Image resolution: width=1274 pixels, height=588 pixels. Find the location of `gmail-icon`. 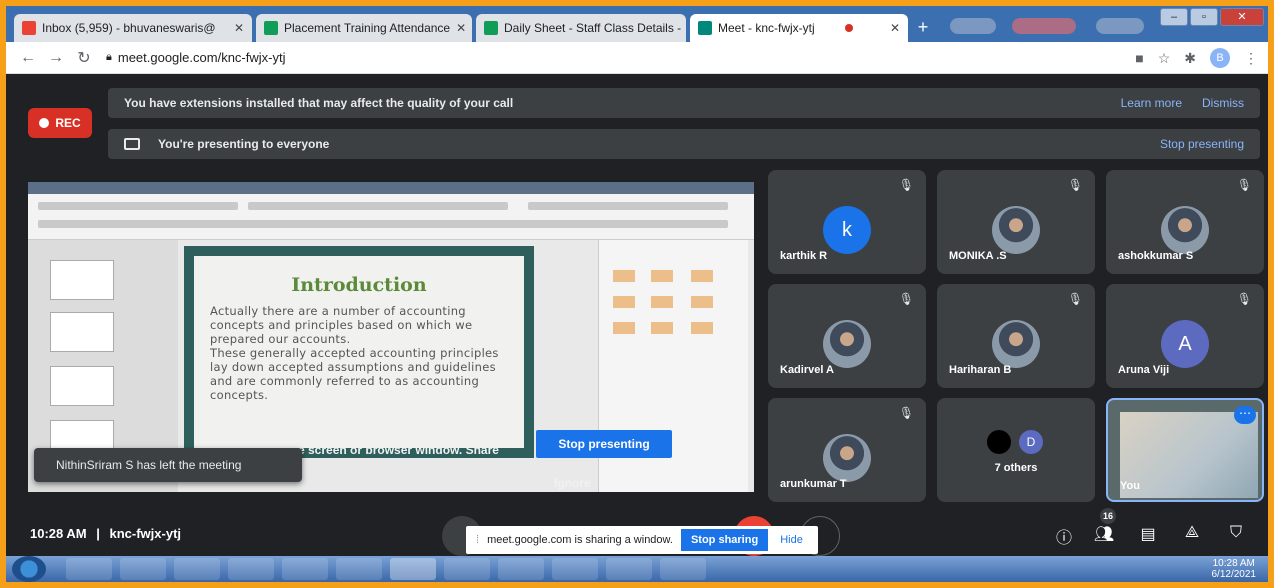

gmail-icon is located at coordinates (29, 28).